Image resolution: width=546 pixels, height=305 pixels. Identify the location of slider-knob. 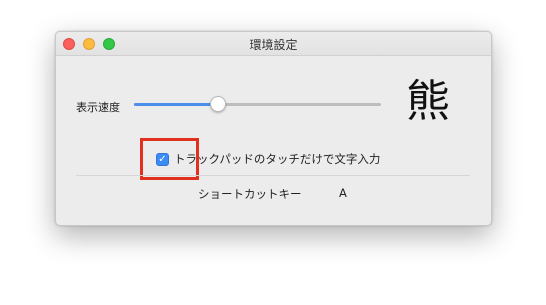
(217, 104).